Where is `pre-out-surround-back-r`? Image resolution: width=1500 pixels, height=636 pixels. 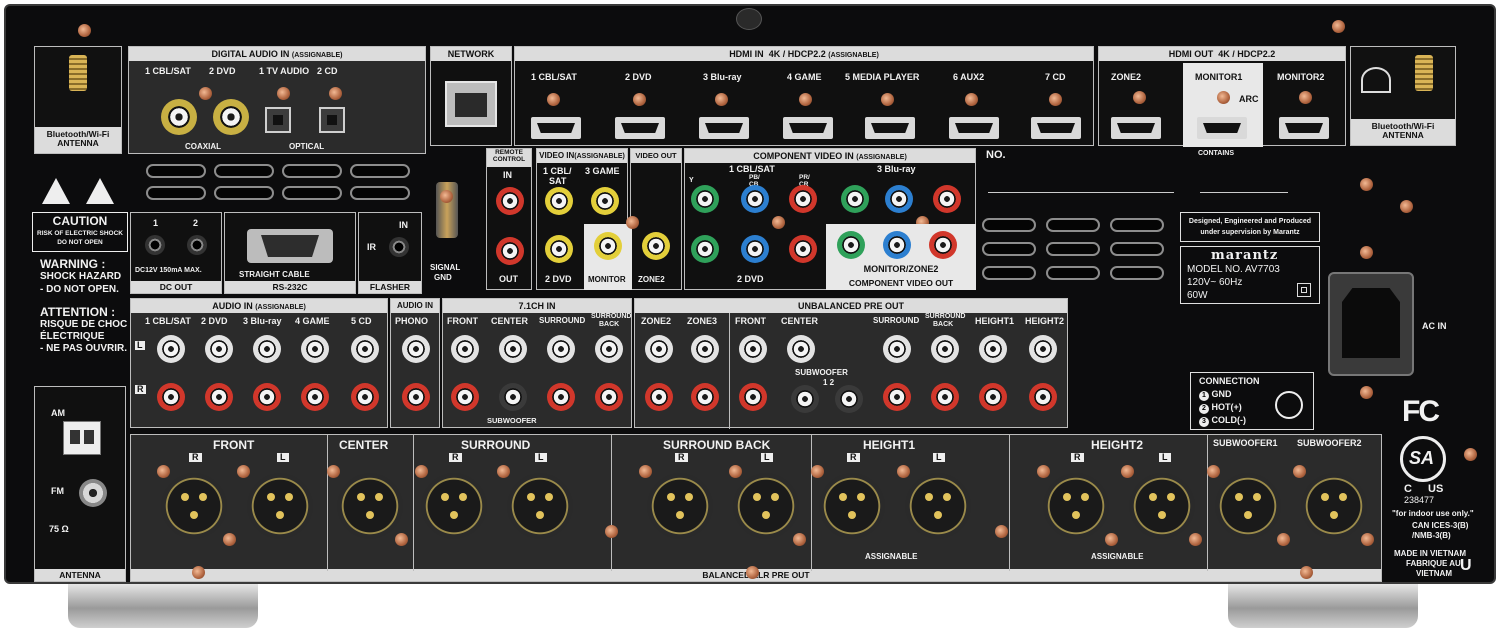
pre-out-surround-back-r is located at coordinates (945, 397).